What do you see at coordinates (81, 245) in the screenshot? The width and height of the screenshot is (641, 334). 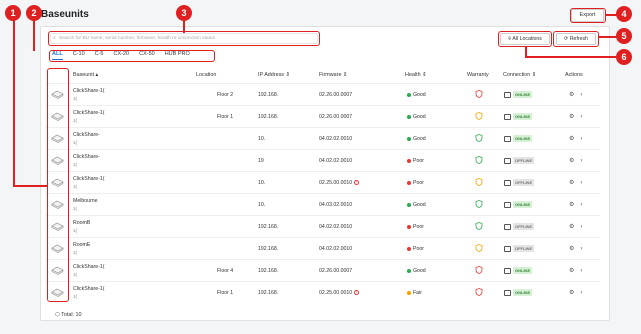 I see `baseunit-name: RoomE` at bounding box center [81, 245].